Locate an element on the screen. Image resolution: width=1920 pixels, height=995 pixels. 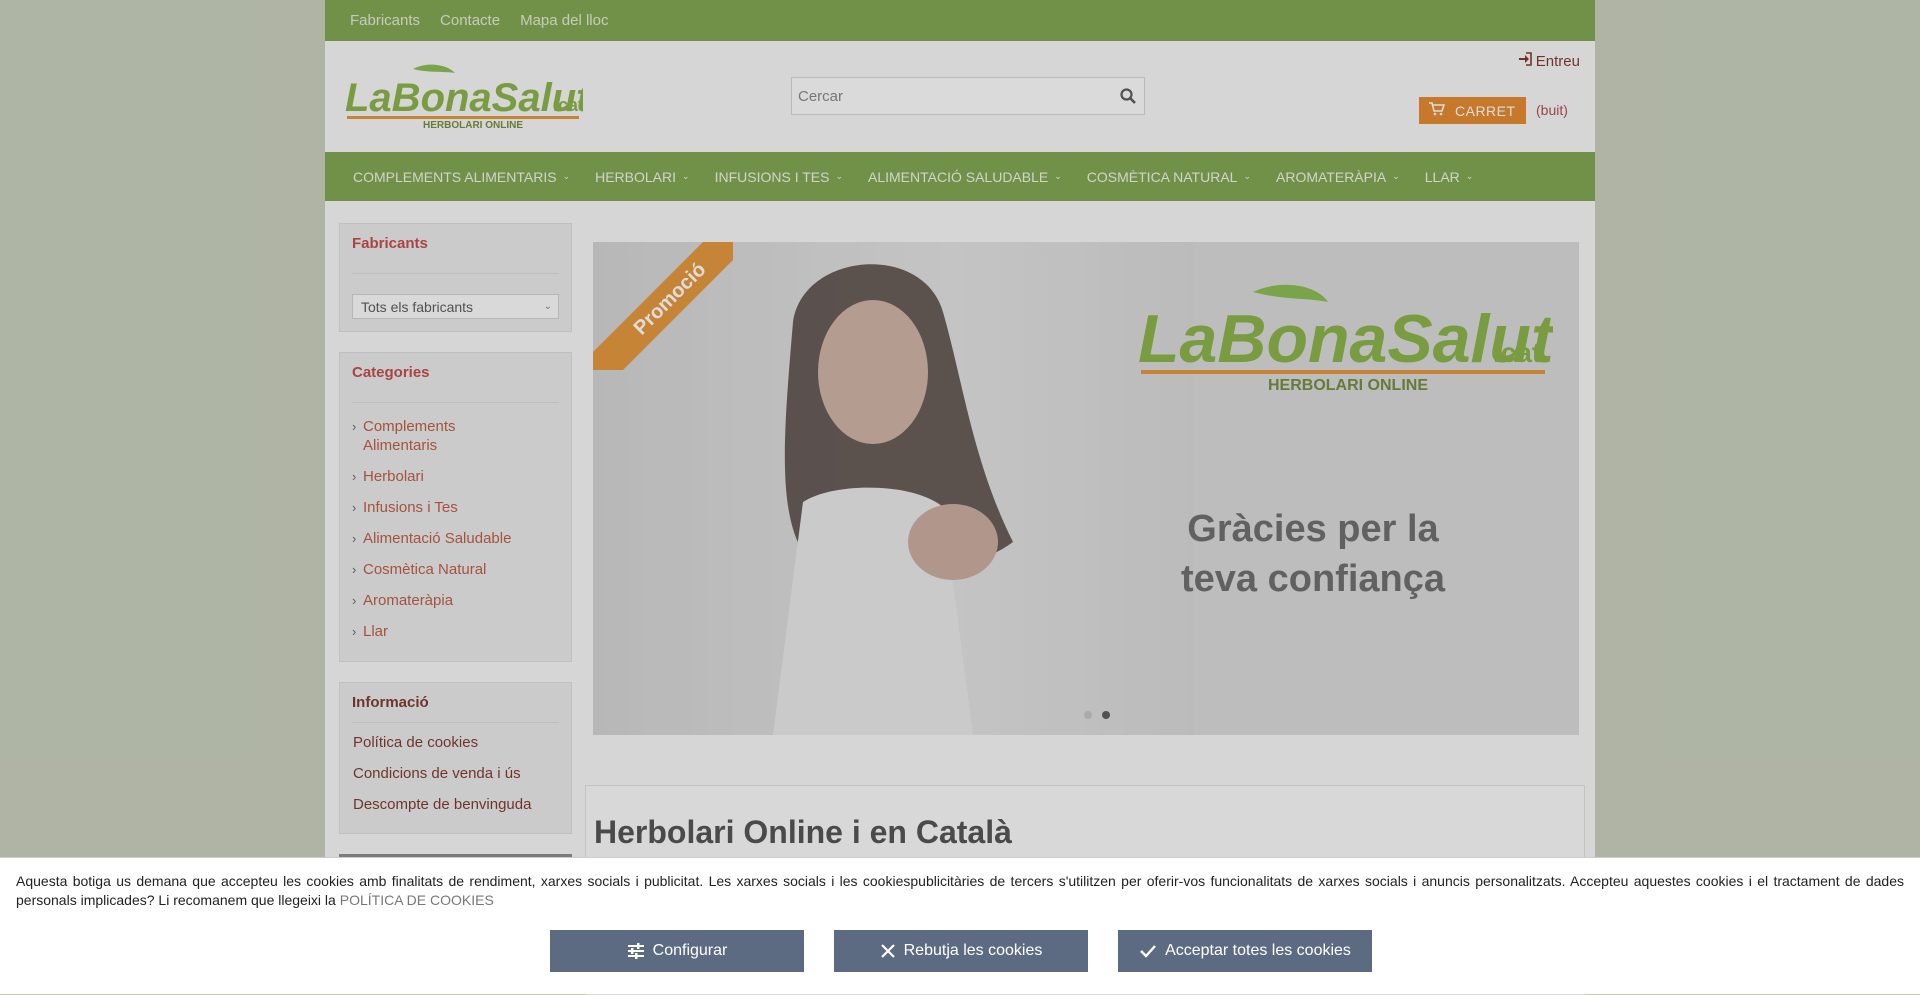
nav-item-aromaterapia: AROMATERÀPIA ⌄ is located at coordinates (1338, 177).